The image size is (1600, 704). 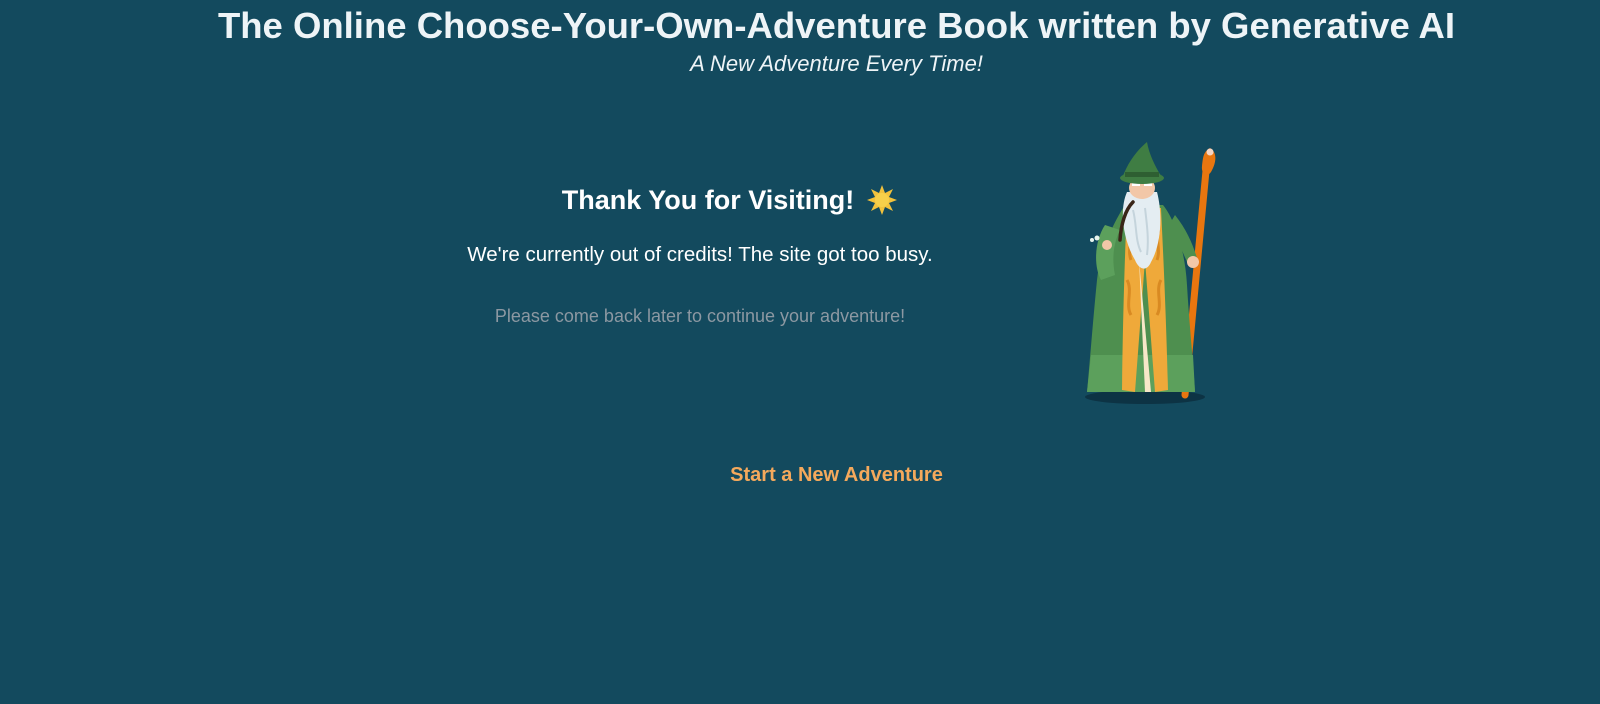 I want to click on sparkle-icon, so click(x=882, y=200).